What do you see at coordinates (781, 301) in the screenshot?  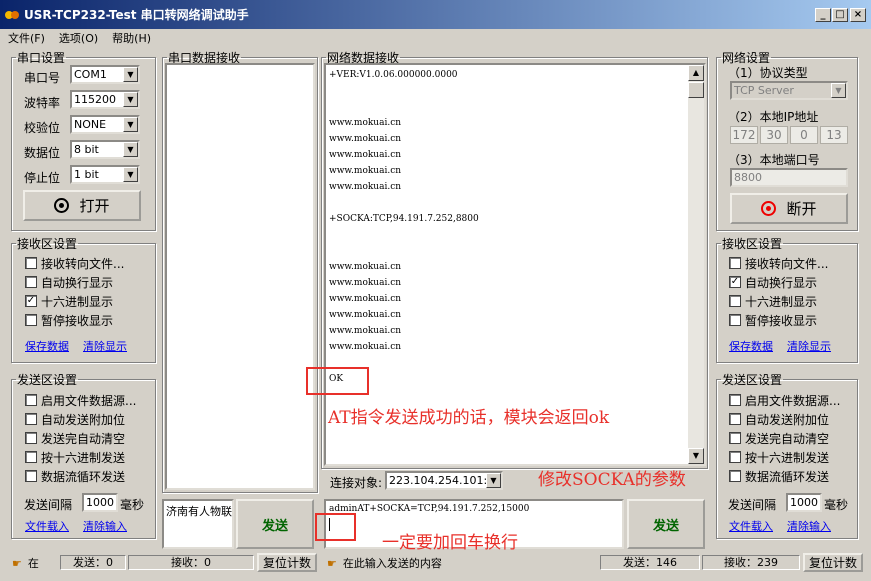 I see `right-receive-checkbox-label: 十六进制显示` at bounding box center [781, 301].